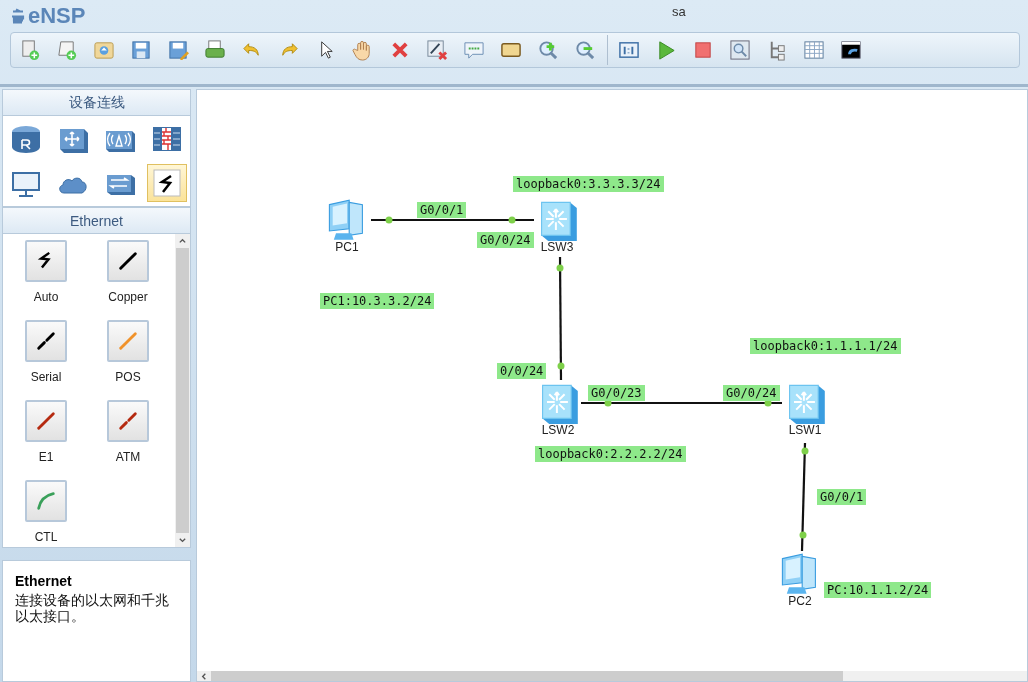 This screenshot has height=682, width=1028. Describe the element at coordinates (104, 50) in the screenshot. I see `open-icon` at that location.